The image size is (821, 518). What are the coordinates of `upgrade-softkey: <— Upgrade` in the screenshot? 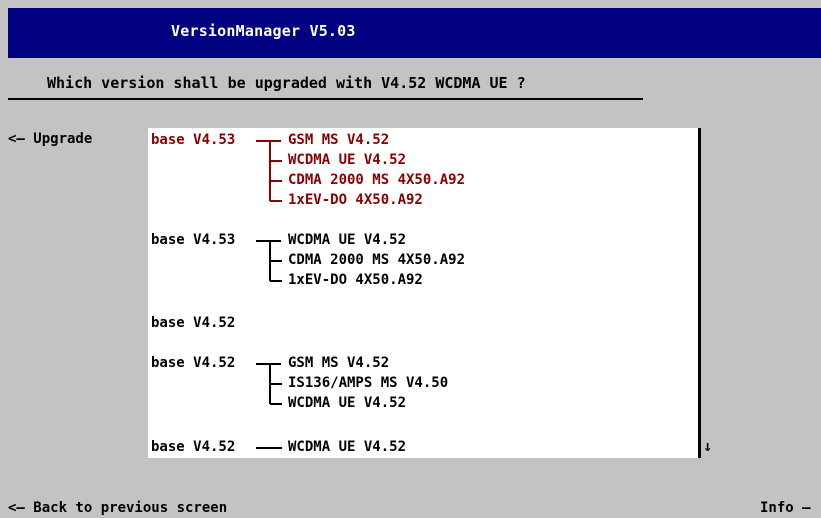 It's located at (50, 139).